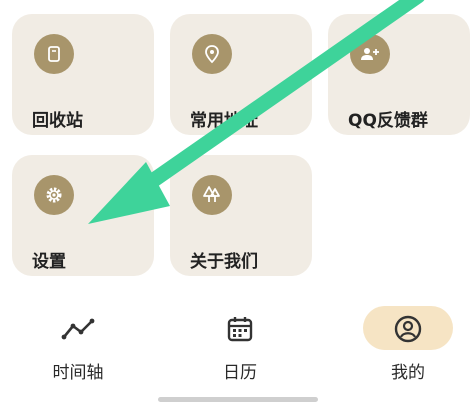 The width and height of the screenshot is (476, 403). I want to click on nav-item-timeline: 时间轴, so click(78, 345).